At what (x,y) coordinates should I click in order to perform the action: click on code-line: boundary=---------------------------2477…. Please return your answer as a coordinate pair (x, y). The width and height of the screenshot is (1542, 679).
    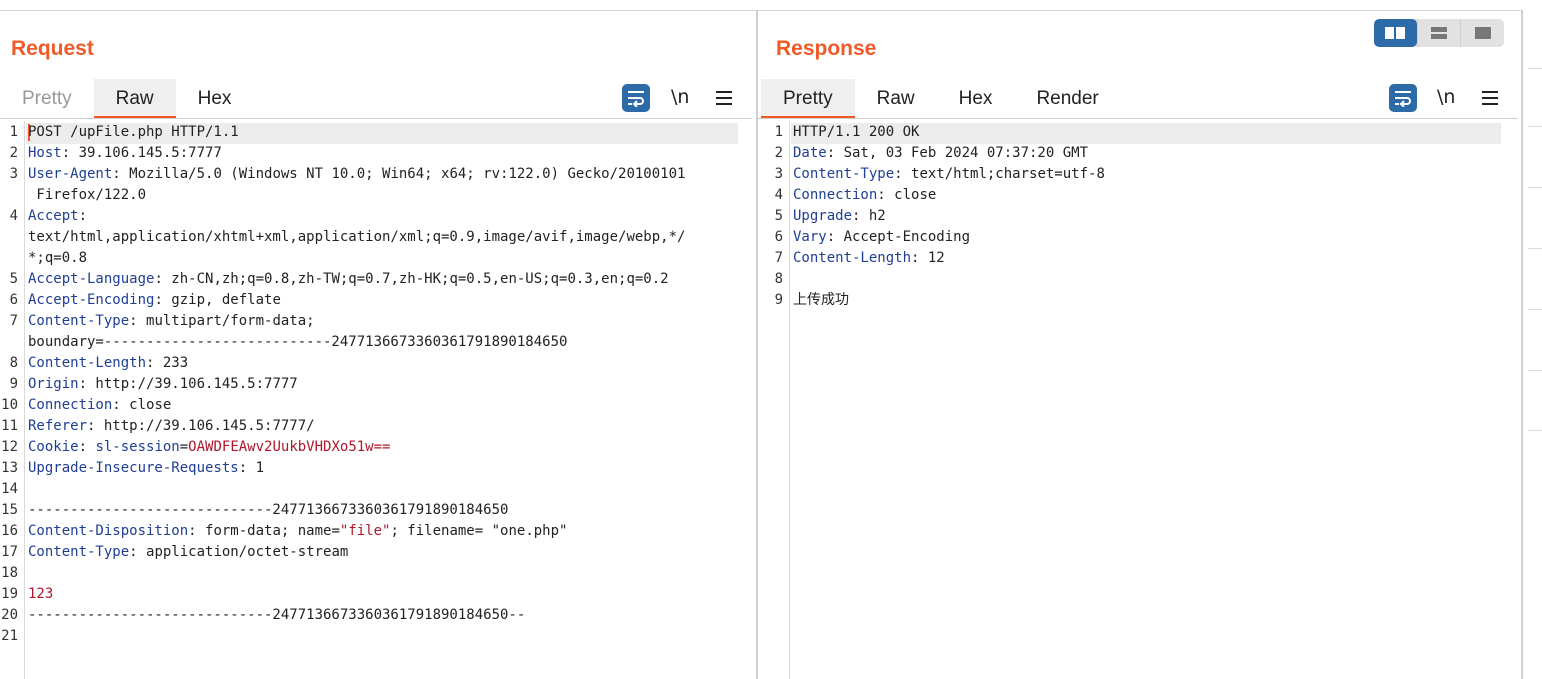
    Looking at the image, I should click on (297, 342).